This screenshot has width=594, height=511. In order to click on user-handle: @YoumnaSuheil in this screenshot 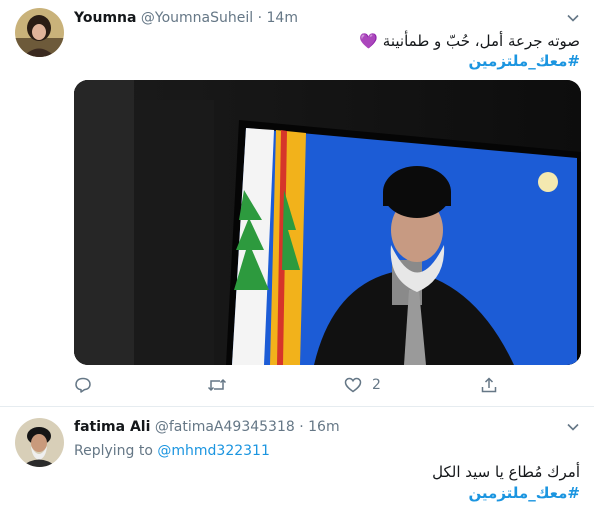, I will do `click(197, 18)`.